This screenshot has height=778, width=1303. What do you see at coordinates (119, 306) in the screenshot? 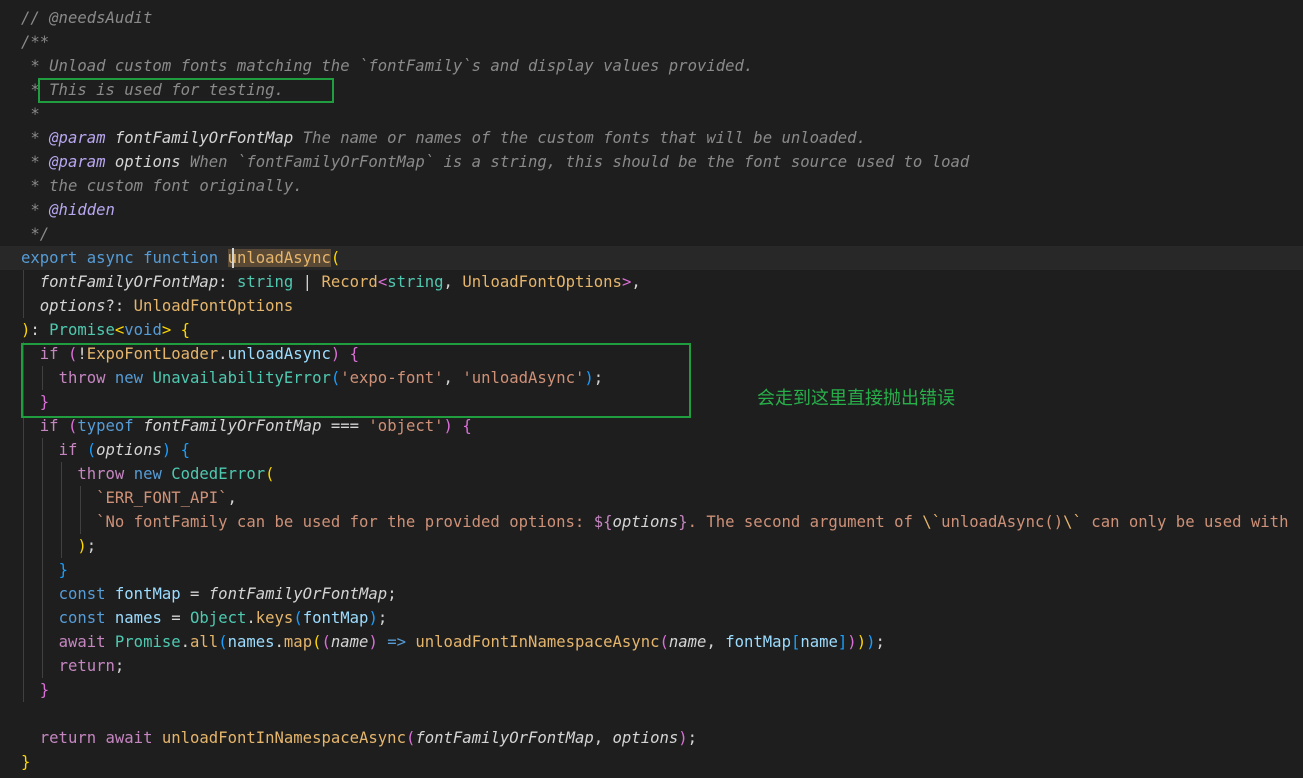
I see `code-token: ?:` at bounding box center [119, 306].